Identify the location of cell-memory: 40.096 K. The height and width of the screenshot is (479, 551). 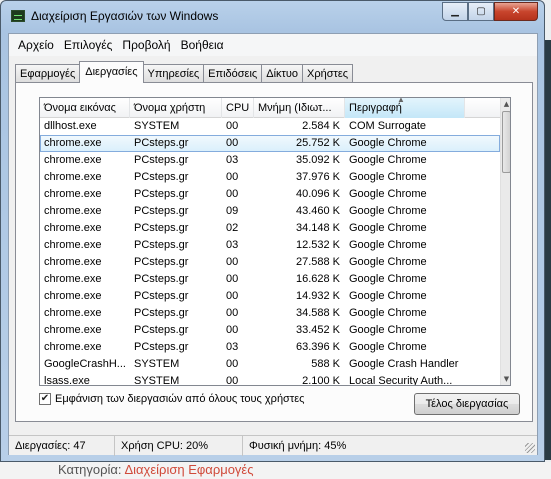
(317, 194).